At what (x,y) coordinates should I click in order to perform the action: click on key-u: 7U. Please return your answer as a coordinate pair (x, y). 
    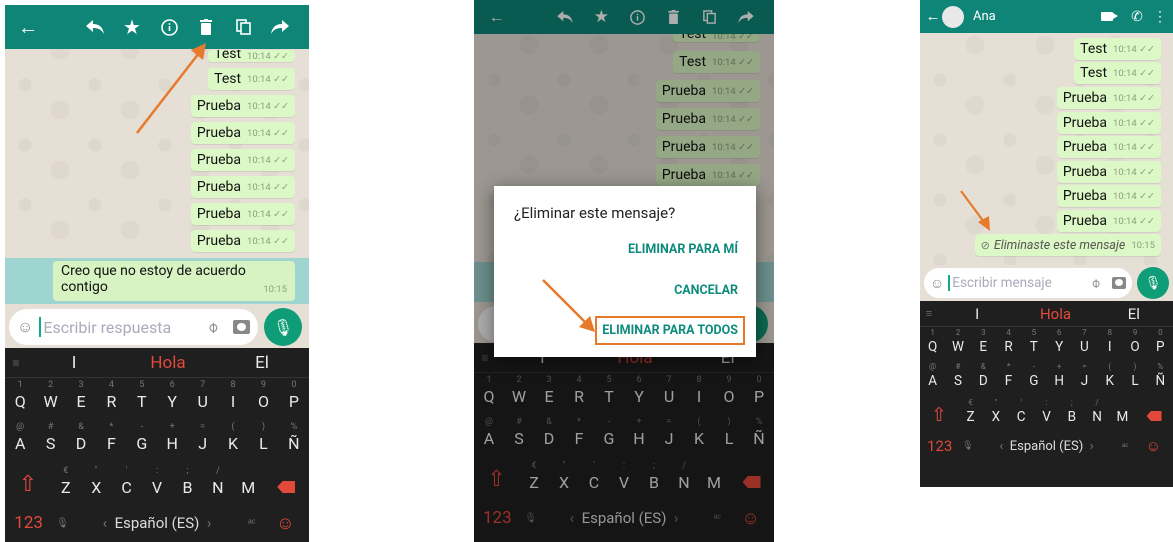
    Looking at the image, I should click on (1084, 344).